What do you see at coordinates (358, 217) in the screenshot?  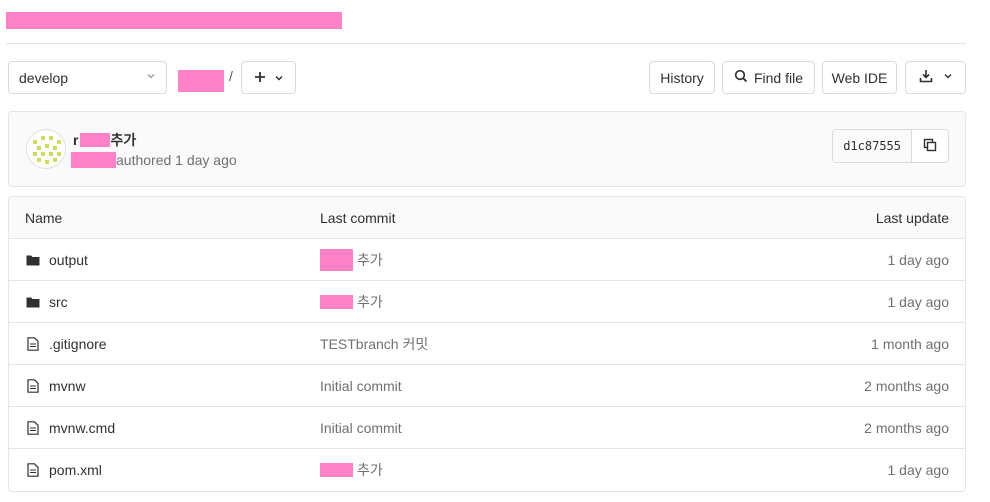 I see `header-last-commit: Last commit` at bounding box center [358, 217].